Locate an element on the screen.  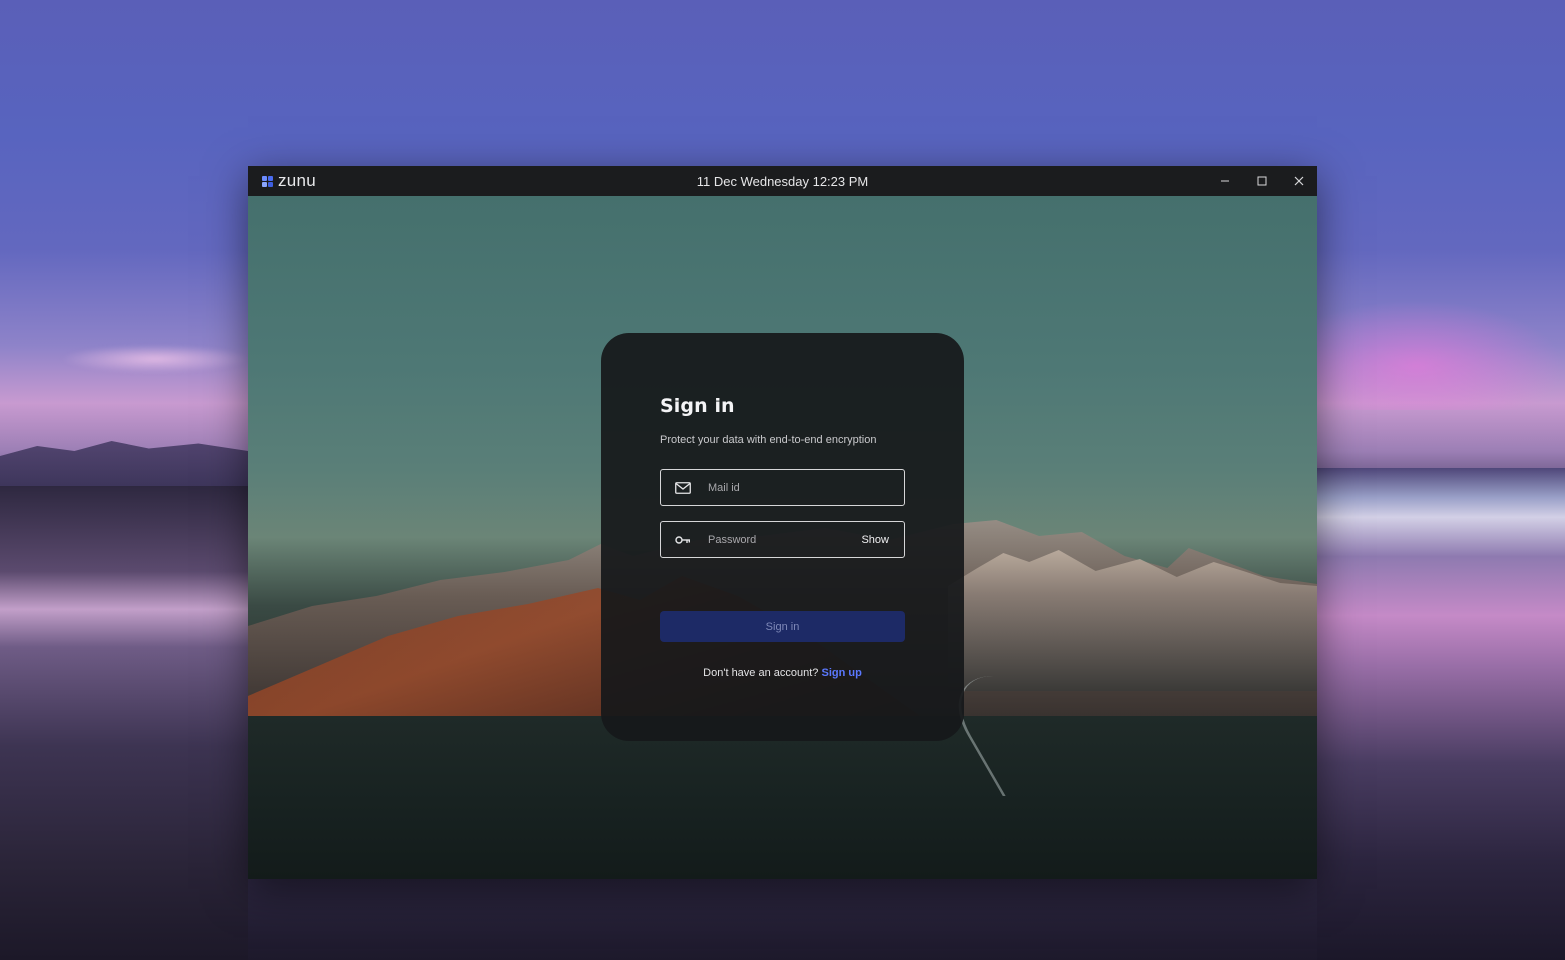
window-controls is located at coordinates (1261, 181).